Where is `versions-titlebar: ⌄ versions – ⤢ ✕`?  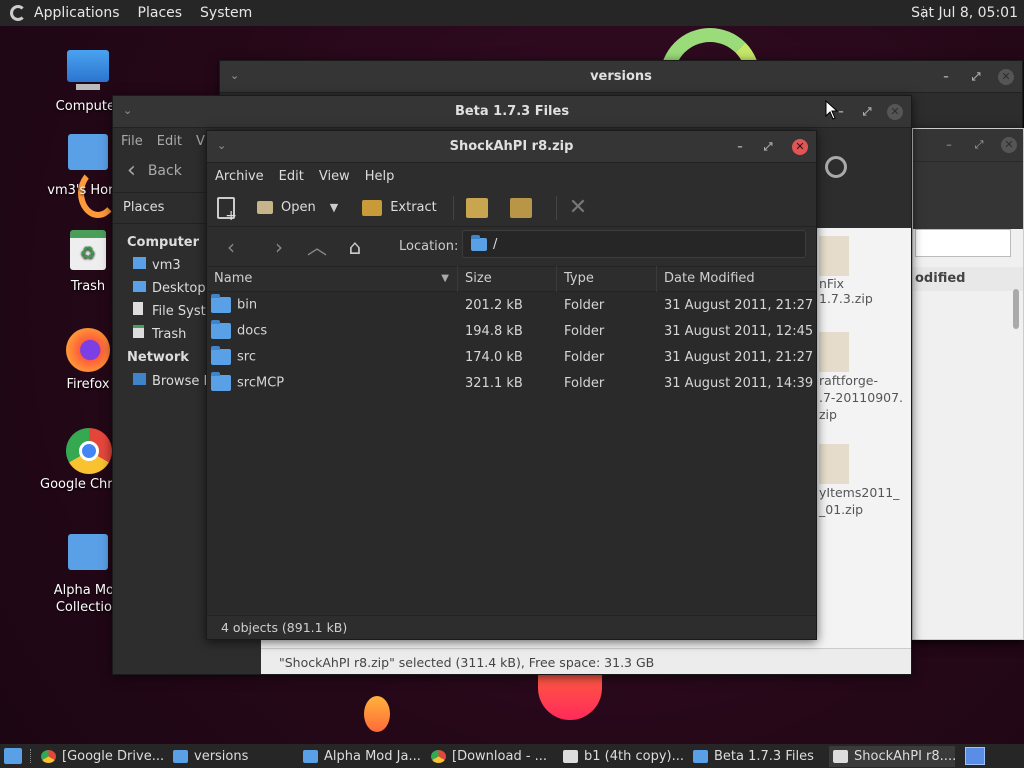
versions-titlebar: ⌄ versions – ⤢ ✕ is located at coordinates (621, 77).